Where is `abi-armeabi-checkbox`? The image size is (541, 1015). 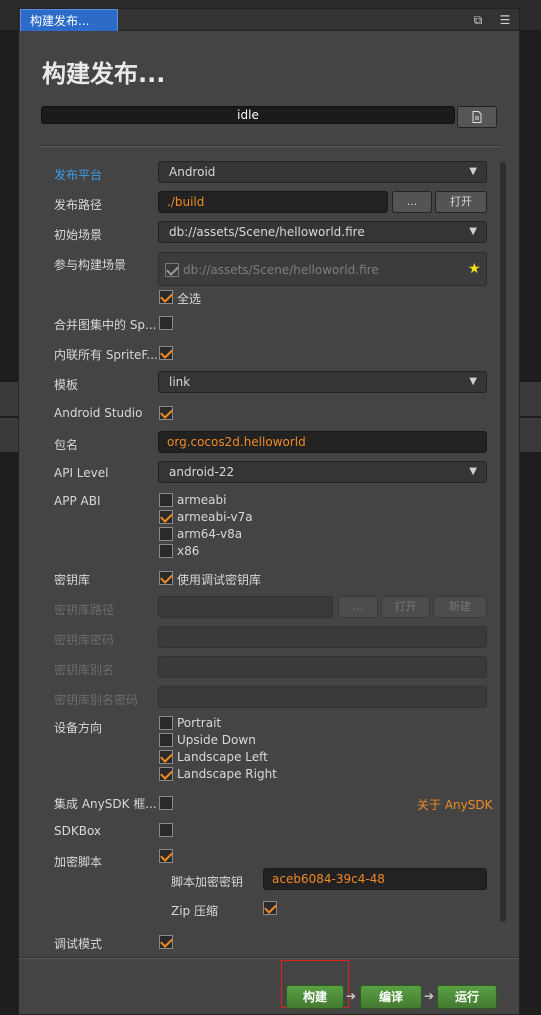
abi-armeabi-checkbox is located at coordinates (166, 500).